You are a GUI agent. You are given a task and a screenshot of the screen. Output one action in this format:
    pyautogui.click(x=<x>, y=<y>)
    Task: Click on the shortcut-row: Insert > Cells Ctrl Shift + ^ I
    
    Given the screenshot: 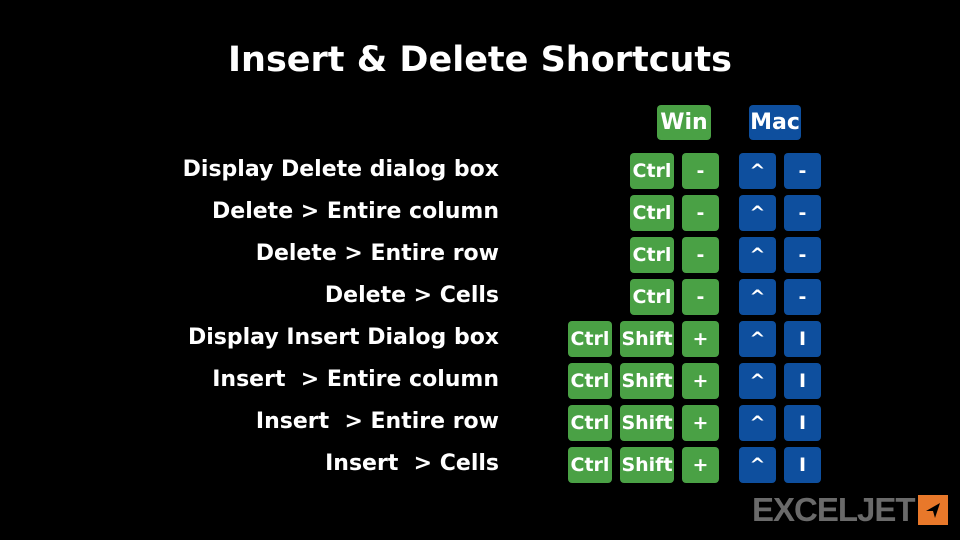 What is the action you would take?
    pyautogui.click(x=480, y=465)
    